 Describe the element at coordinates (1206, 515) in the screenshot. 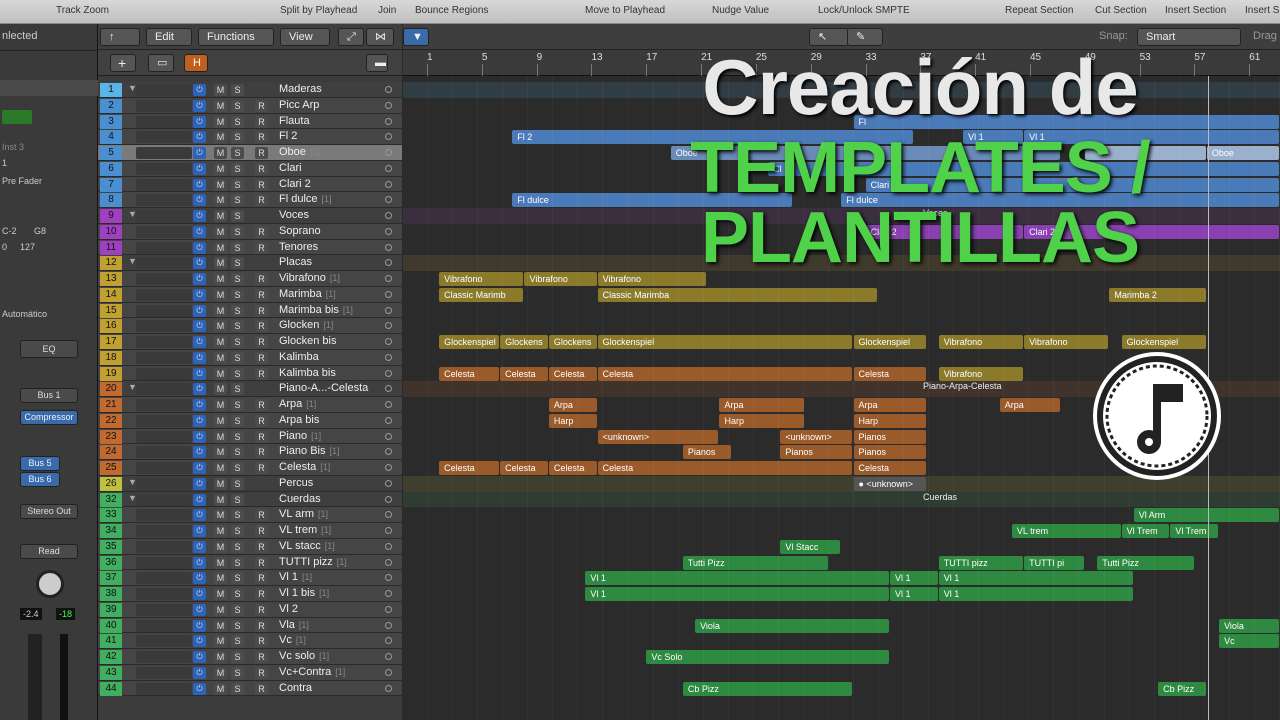

I see `region: Vl Arm` at that location.